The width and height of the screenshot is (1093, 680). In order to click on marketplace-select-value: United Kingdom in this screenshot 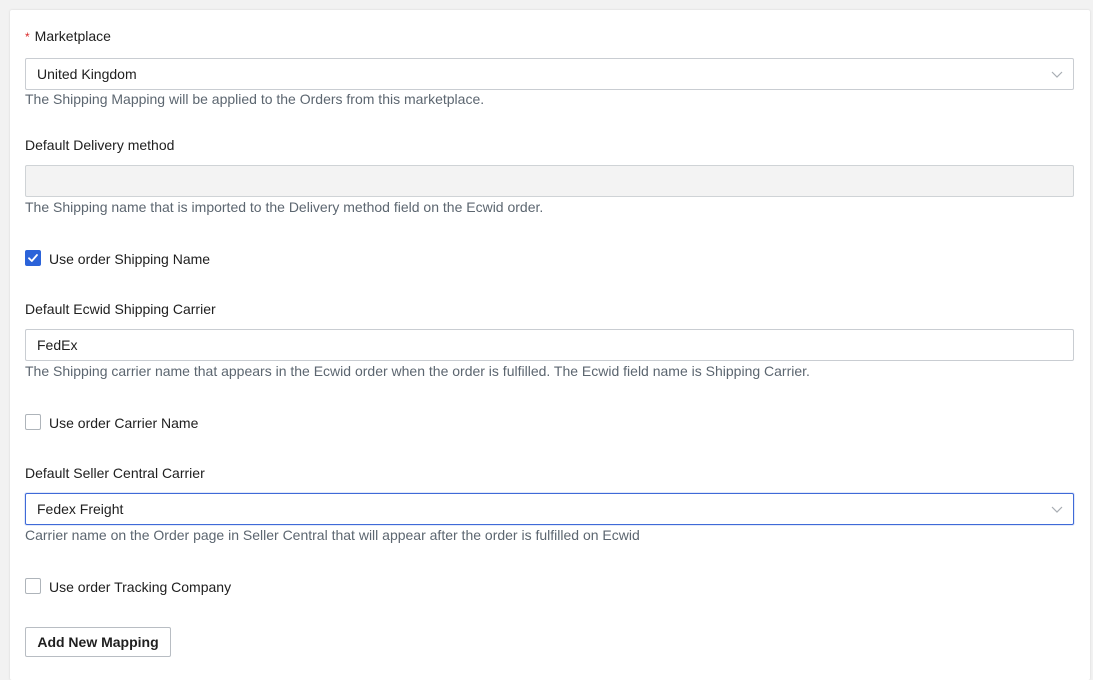, I will do `click(87, 74)`.